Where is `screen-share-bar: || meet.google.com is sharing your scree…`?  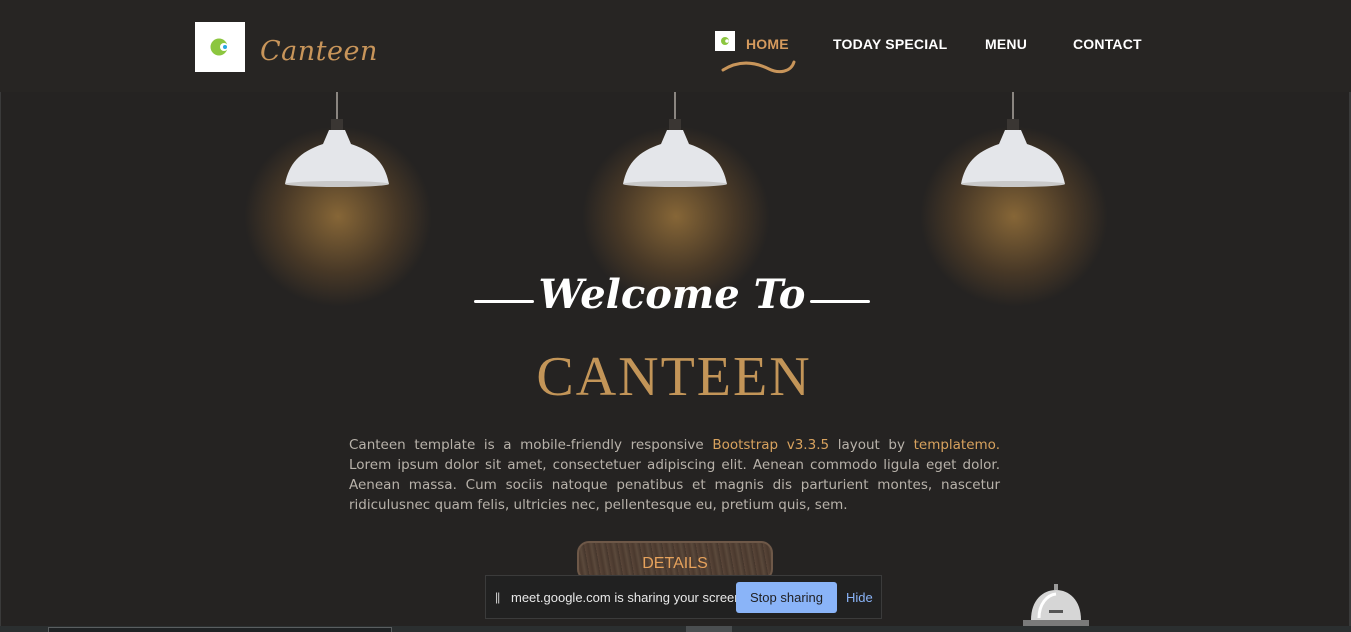 screen-share-bar: || meet.google.com is sharing your scree… is located at coordinates (683, 597).